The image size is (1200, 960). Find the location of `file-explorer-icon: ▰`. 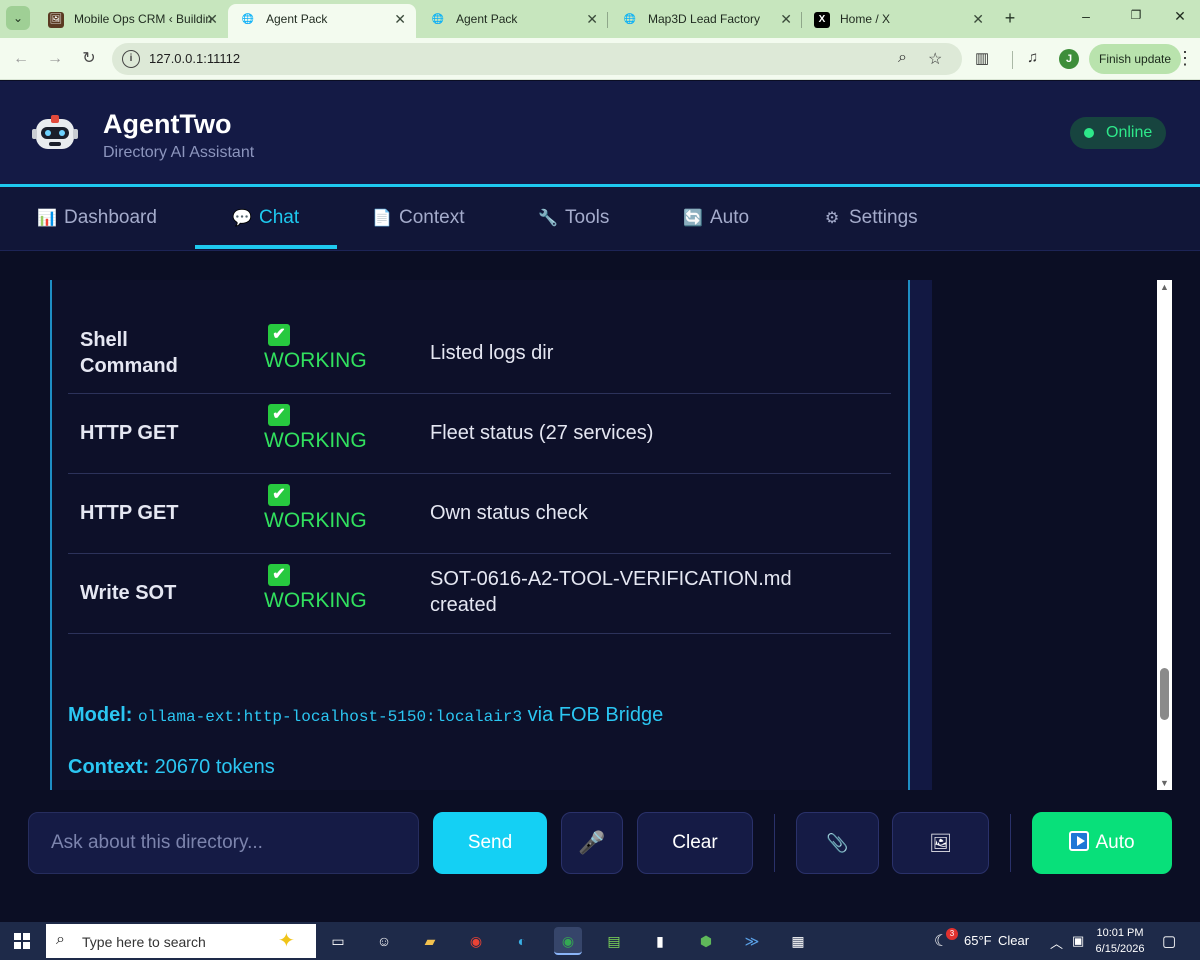

file-explorer-icon: ▰ is located at coordinates (430, 941).